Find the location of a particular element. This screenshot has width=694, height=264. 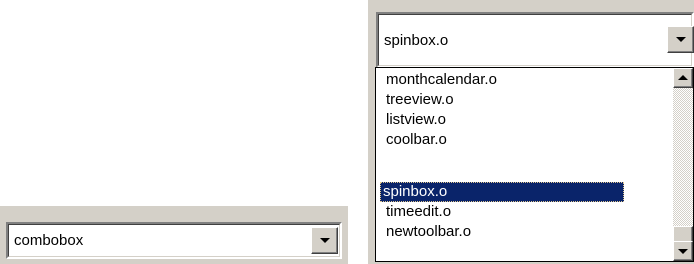

list-item: treeview.o is located at coordinates (538, 100).